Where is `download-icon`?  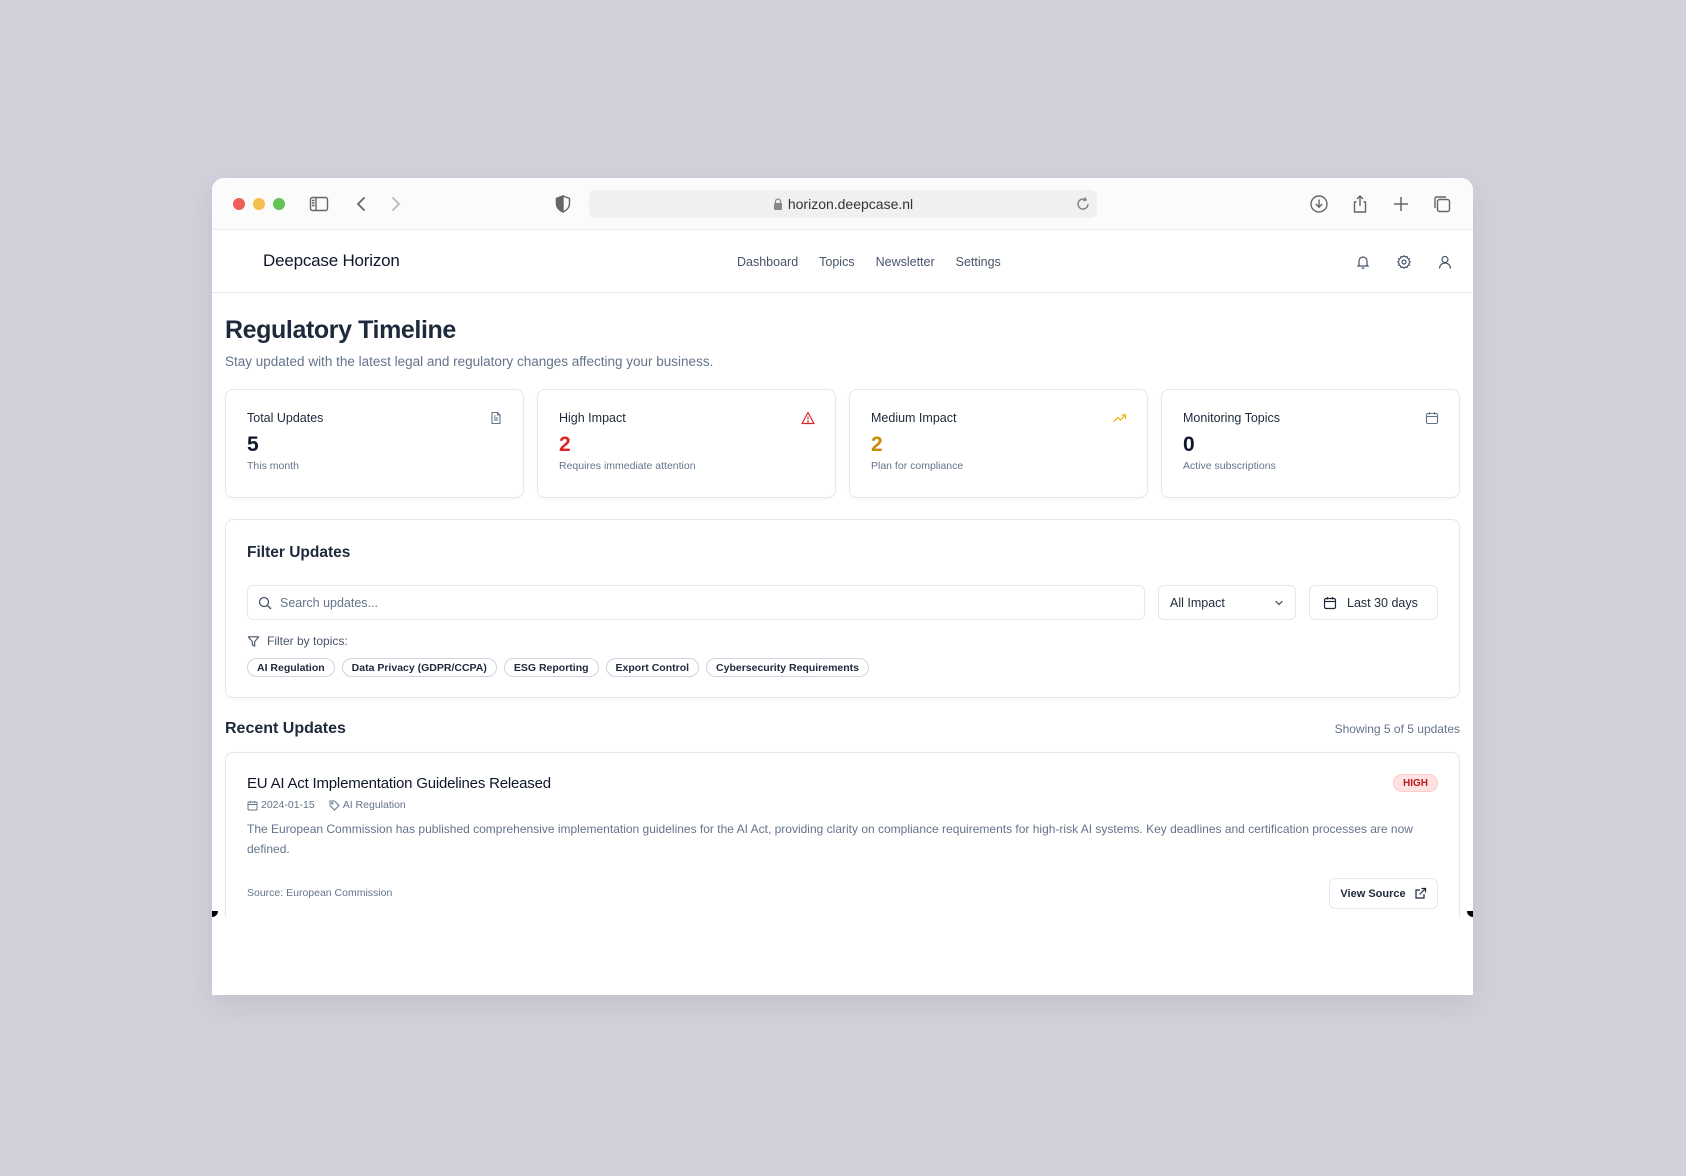
download-icon is located at coordinates (1319, 204).